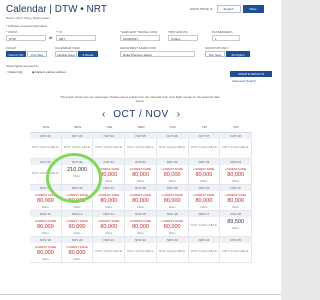 This screenshot has height=300, width=320. I want to click on day-date: OCT 23, so click(77, 136).